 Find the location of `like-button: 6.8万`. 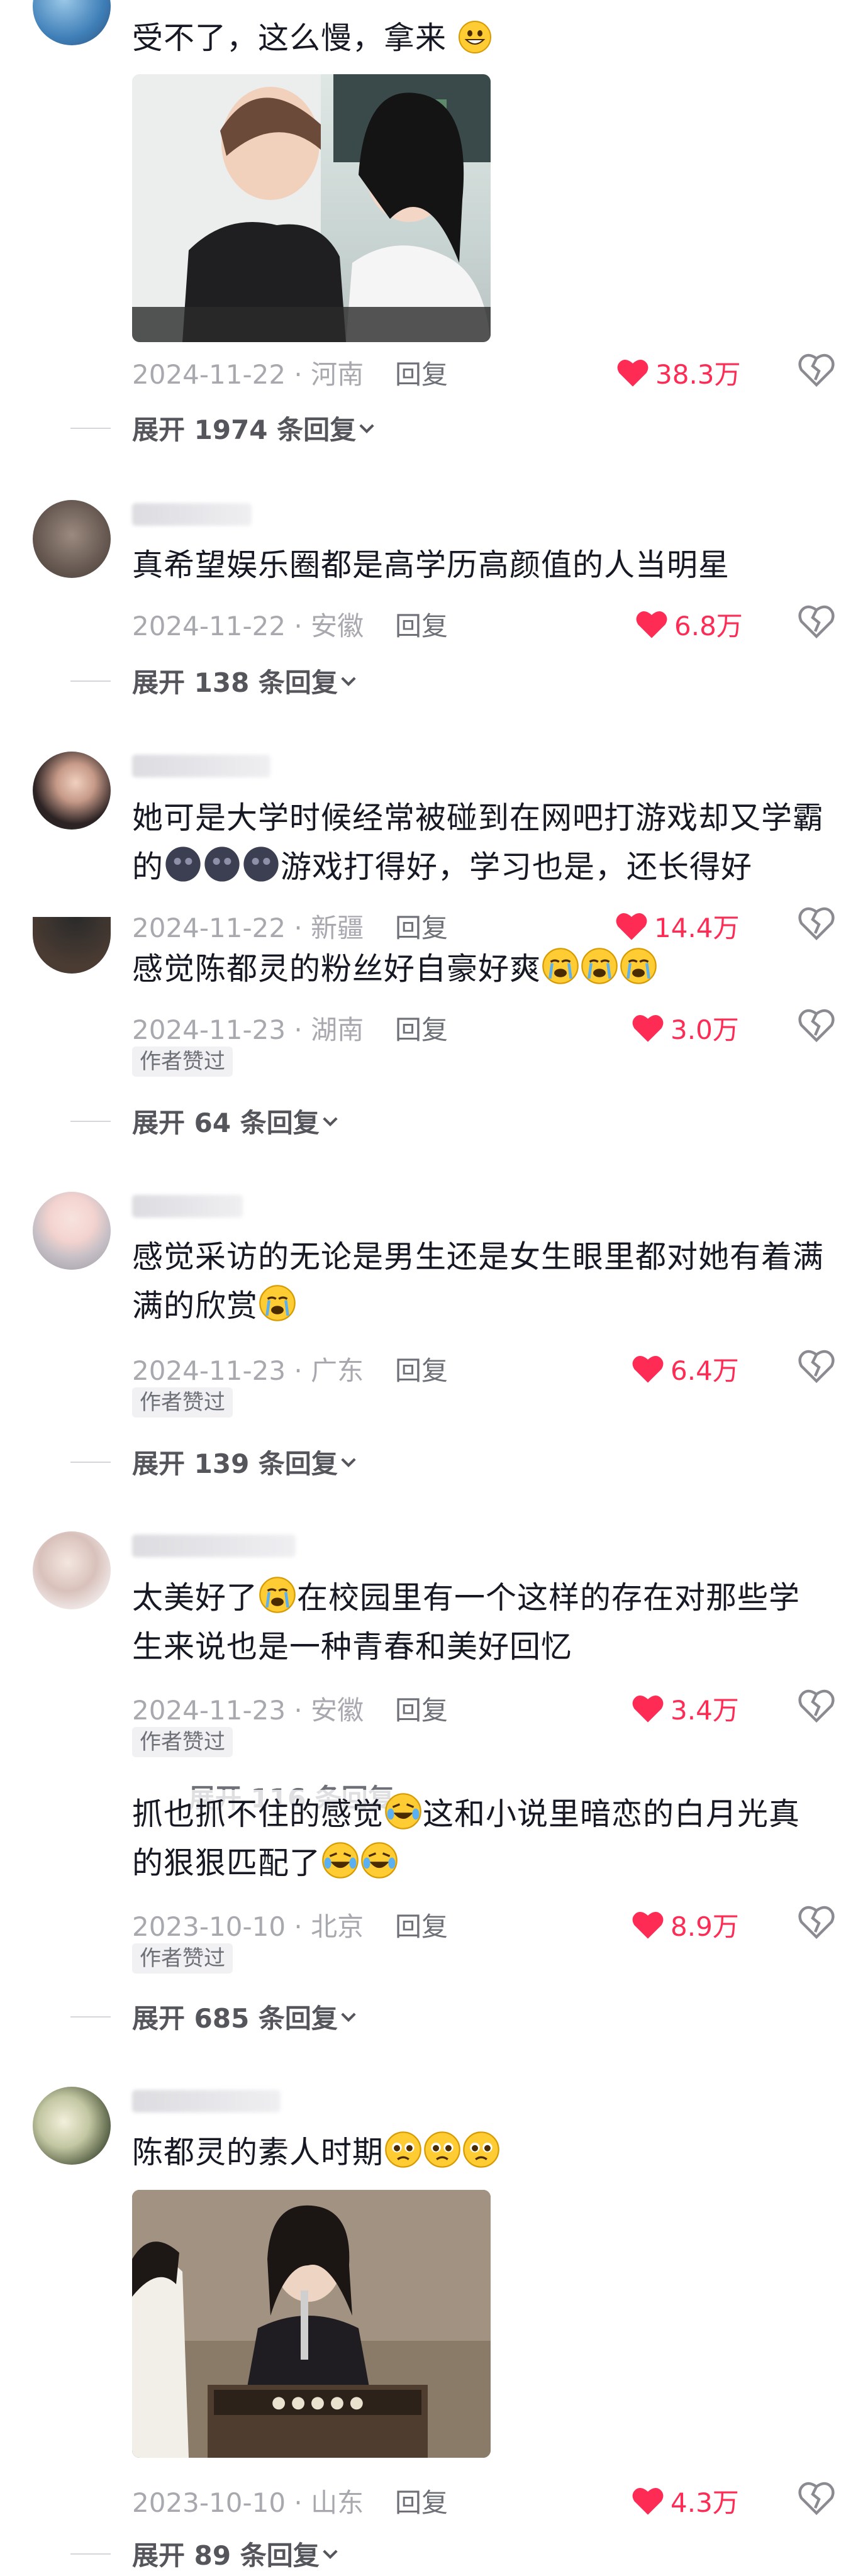

like-button: 6.8万 is located at coordinates (689, 624).